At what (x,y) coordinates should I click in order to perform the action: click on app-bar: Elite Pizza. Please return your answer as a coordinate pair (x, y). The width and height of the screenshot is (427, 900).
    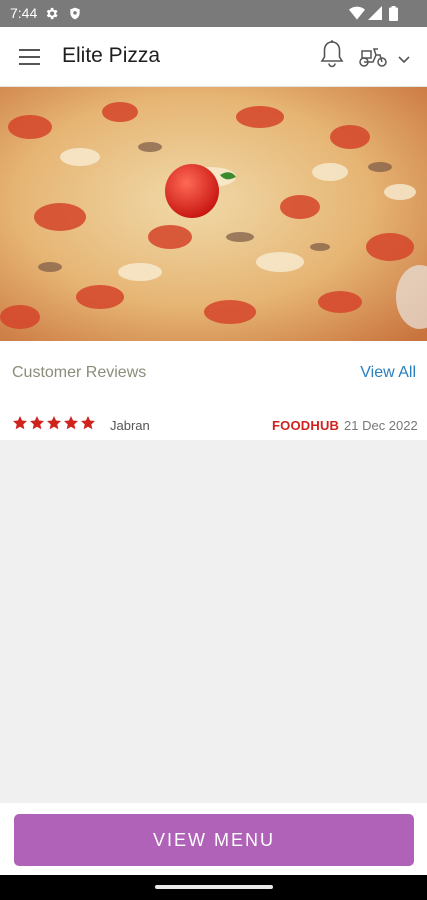
    Looking at the image, I should click on (213, 57).